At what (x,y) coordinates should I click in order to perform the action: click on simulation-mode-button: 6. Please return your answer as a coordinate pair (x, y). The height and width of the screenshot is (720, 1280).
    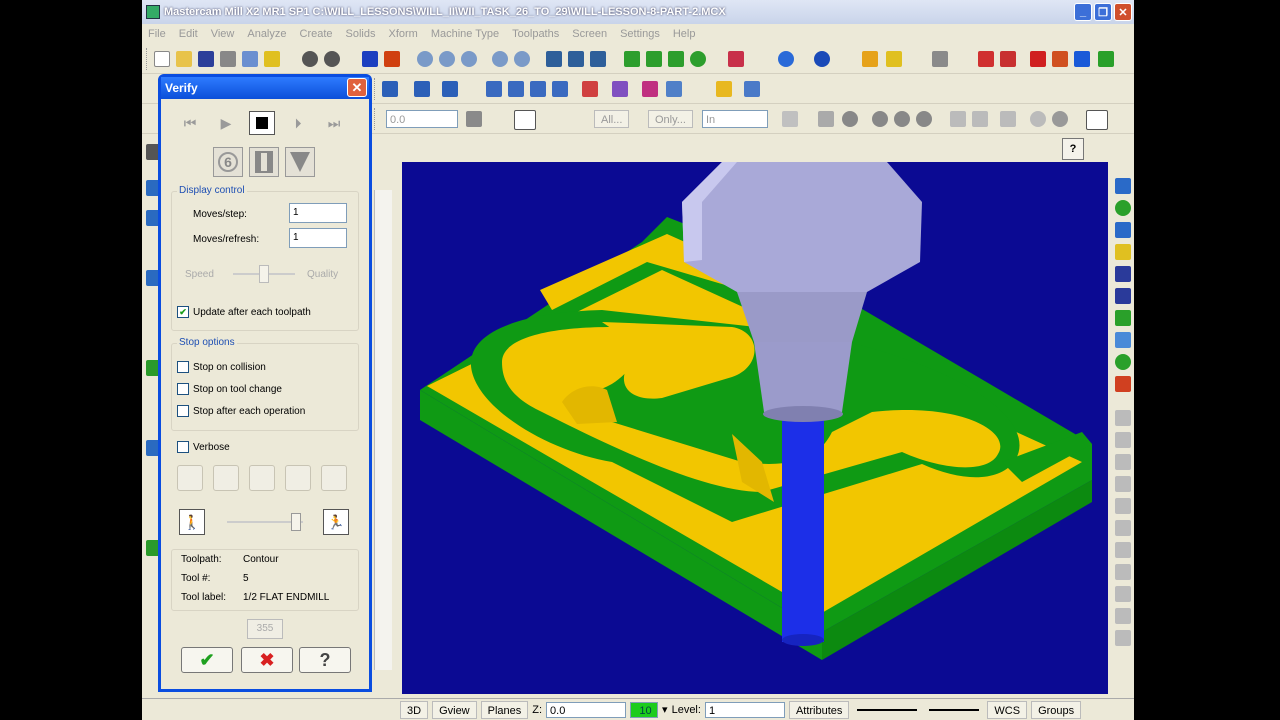
    Looking at the image, I should click on (228, 162).